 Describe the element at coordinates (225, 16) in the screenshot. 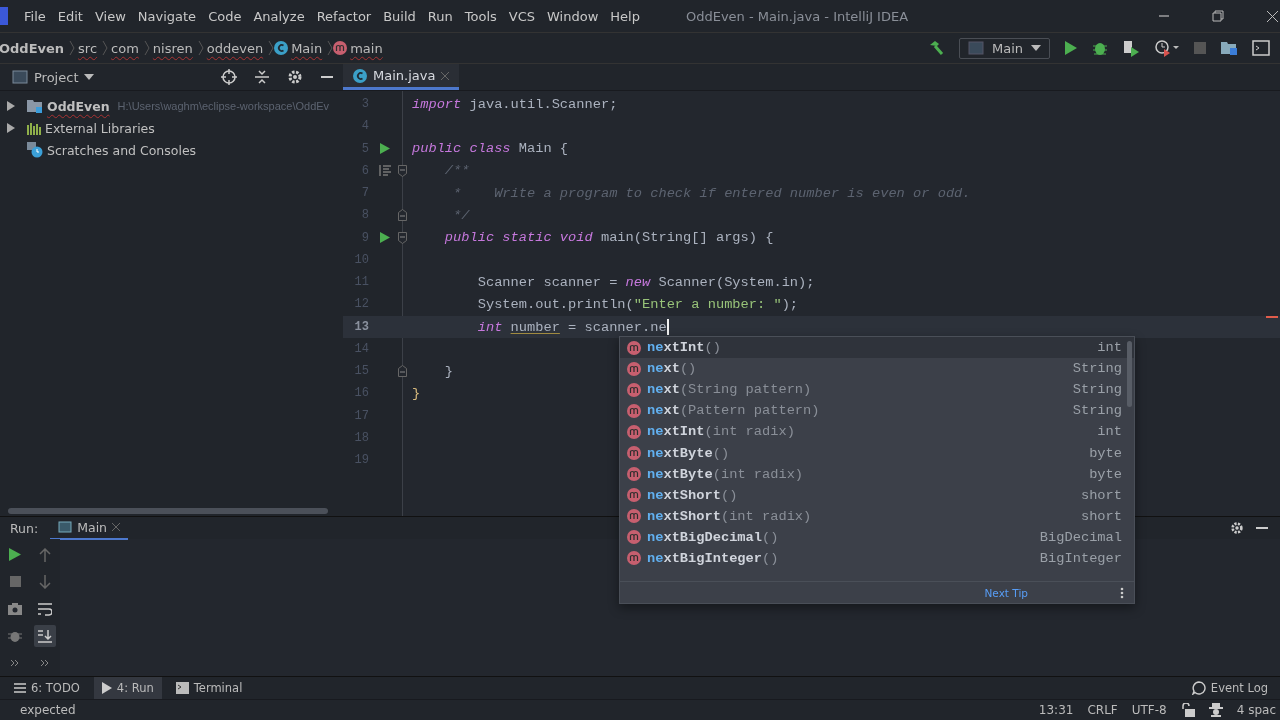

I see `menu-item: Code` at that location.